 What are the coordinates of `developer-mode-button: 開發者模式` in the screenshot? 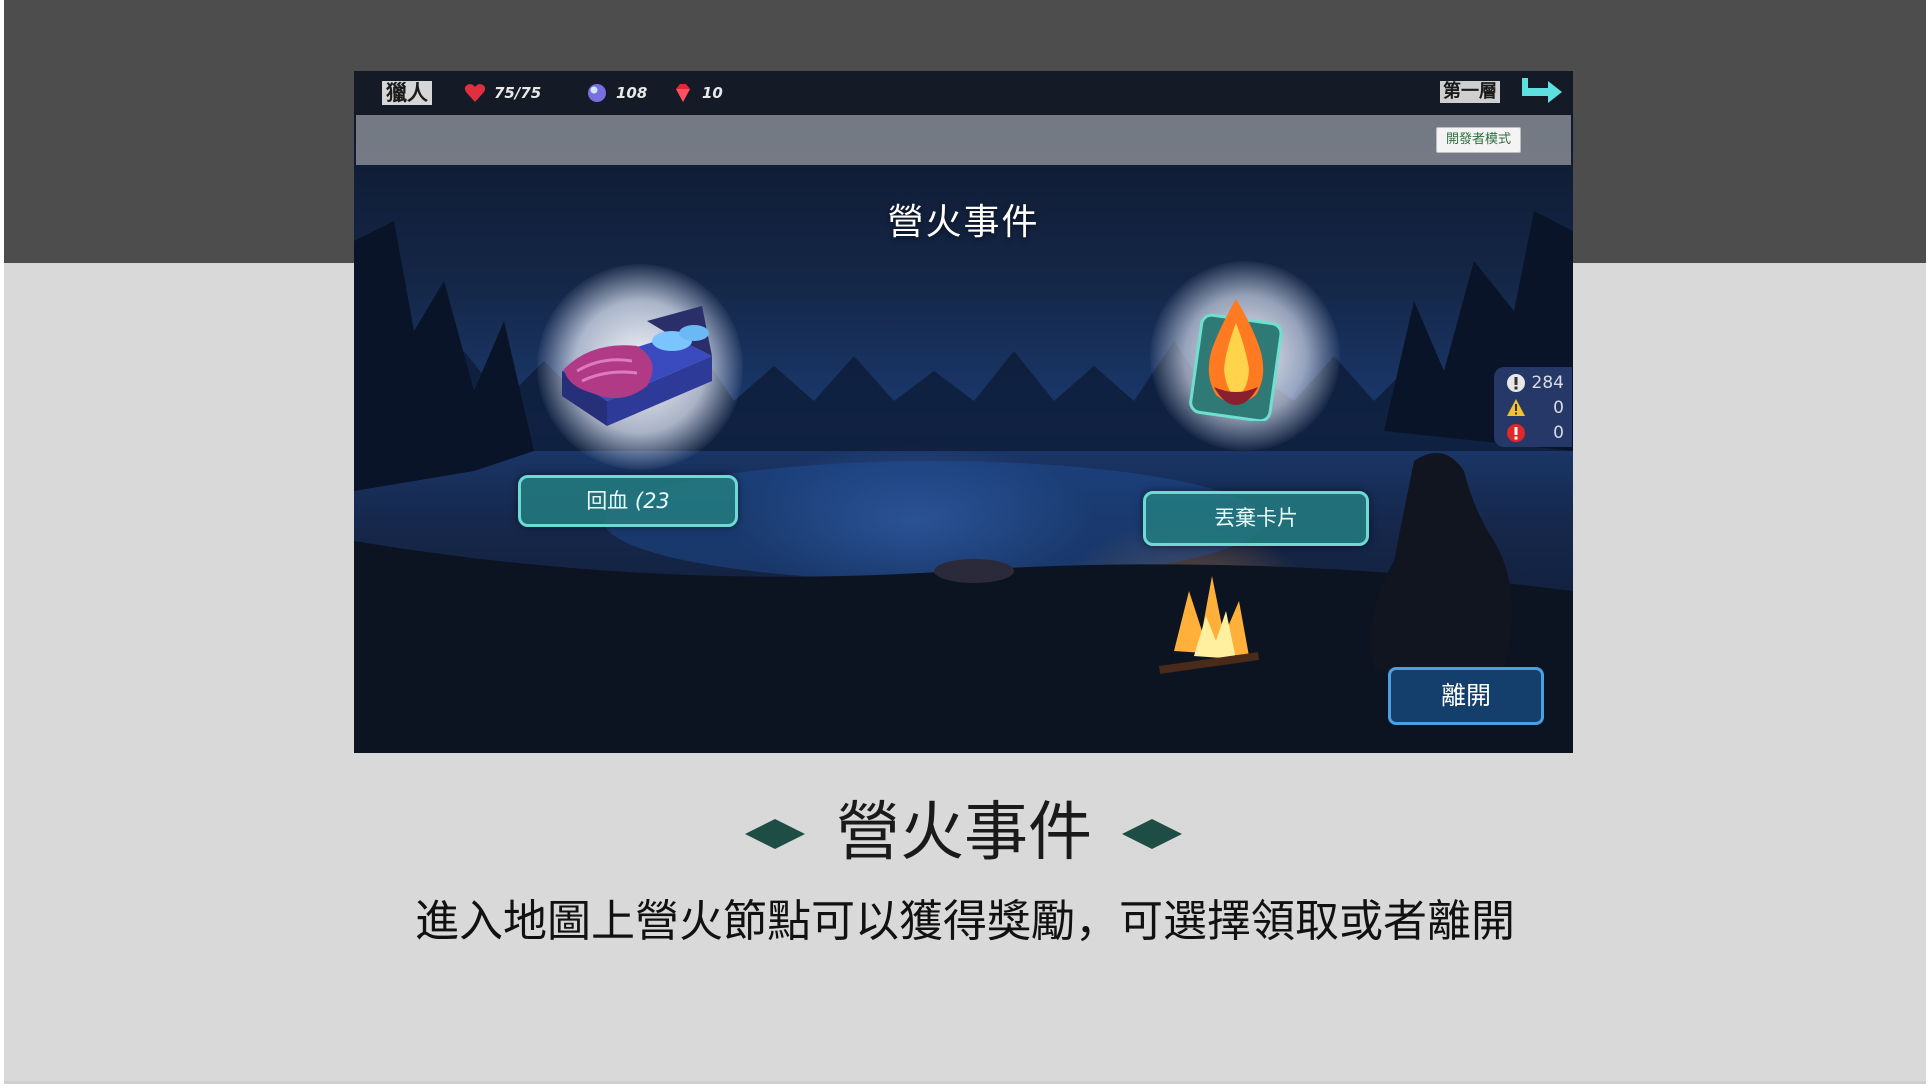 It's located at (1478, 140).